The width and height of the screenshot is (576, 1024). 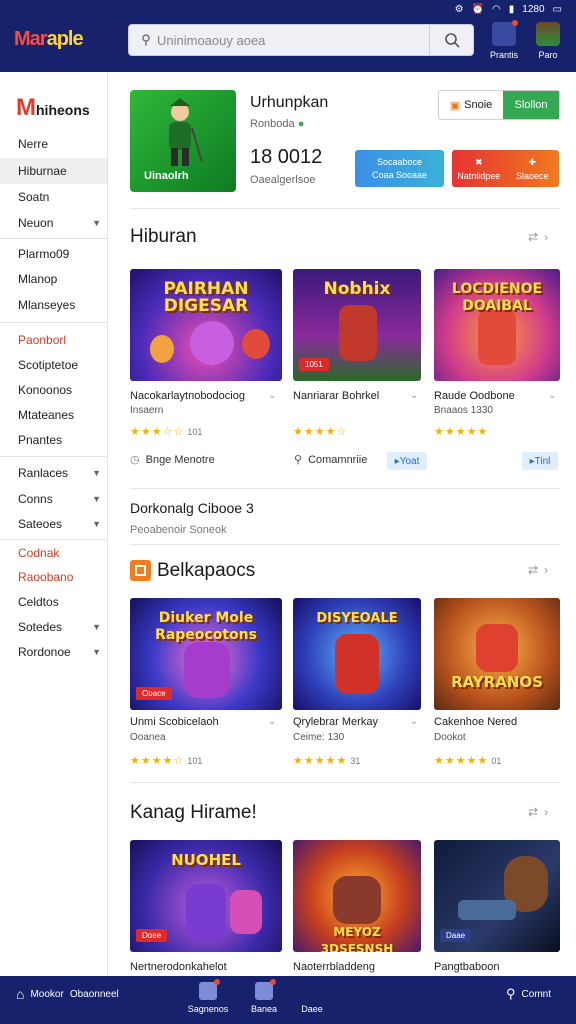 I want to click on game-name: Naoterrbladdeng, so click(x=334, y=967).